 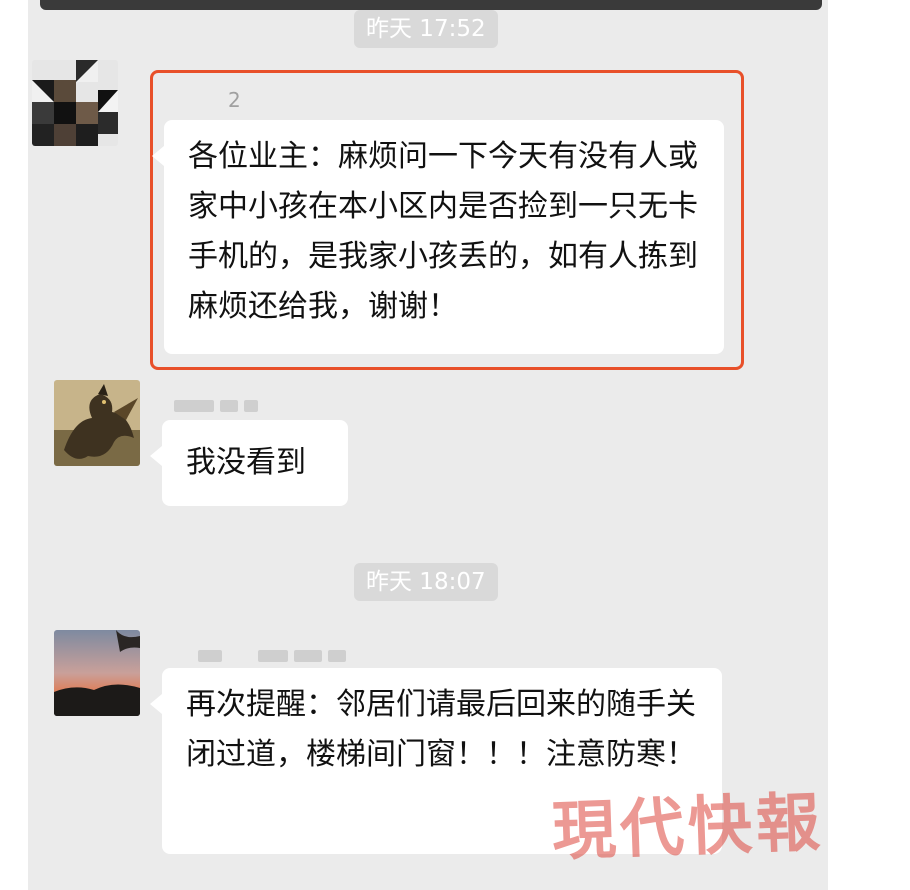 I want to click on timestamp-divider: 昨天 17:52, so click(x=426, y=29).